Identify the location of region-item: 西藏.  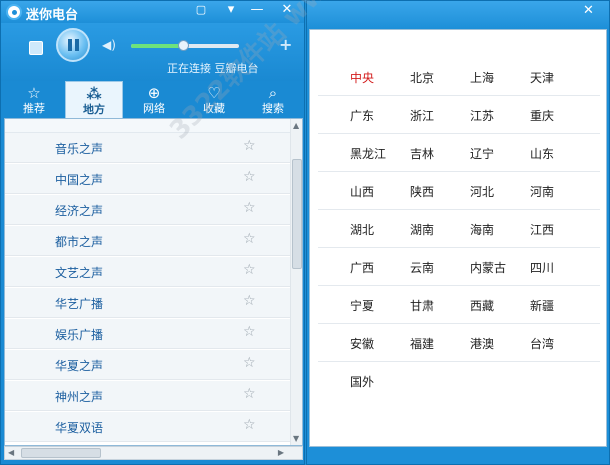
(482, 305).